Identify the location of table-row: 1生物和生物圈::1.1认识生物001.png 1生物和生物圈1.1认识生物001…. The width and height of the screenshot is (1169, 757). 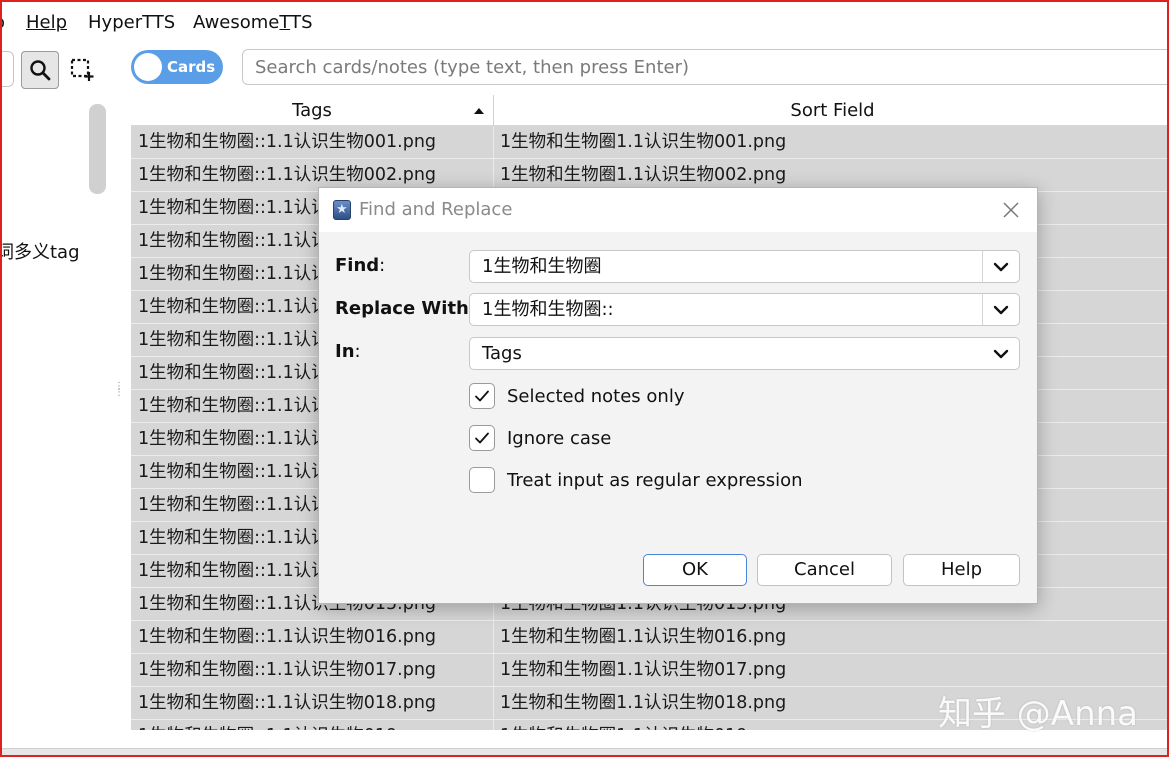
(650, 142).